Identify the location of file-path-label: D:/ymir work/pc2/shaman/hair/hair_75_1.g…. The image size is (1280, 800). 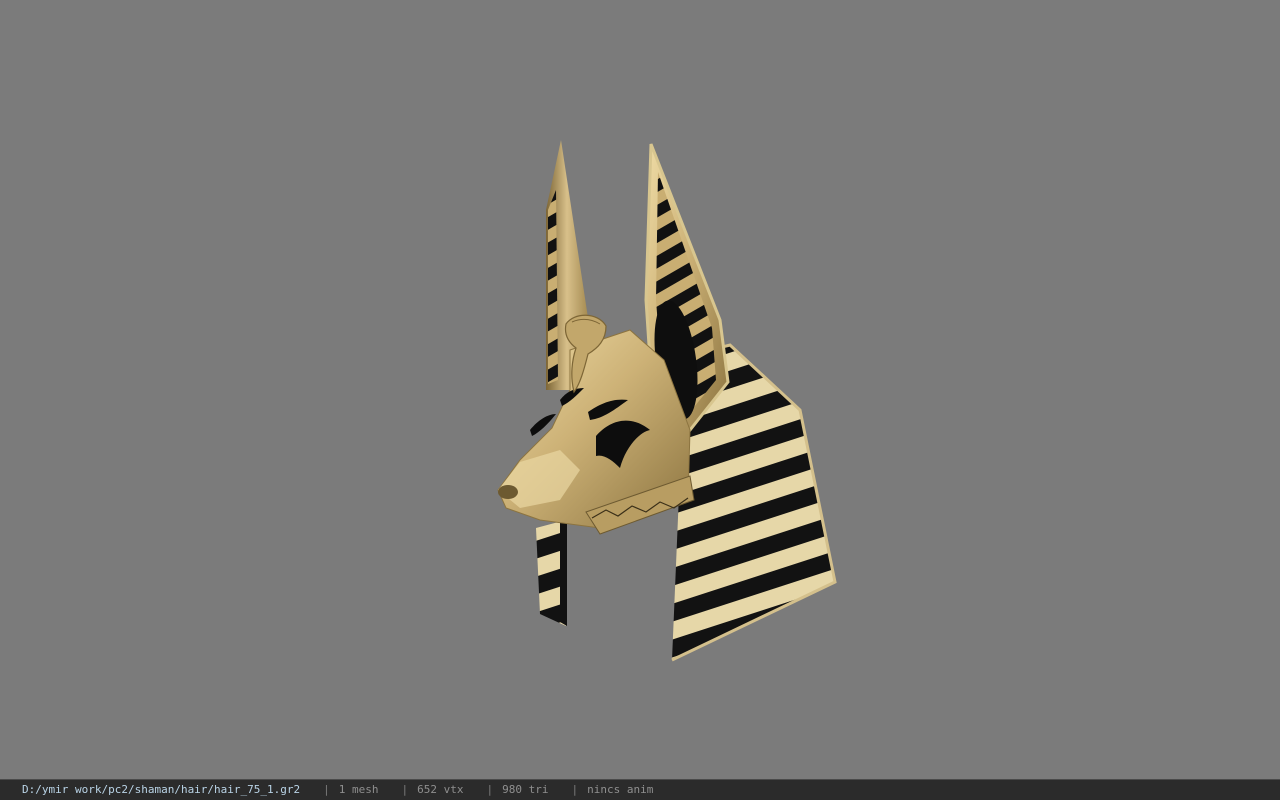
(161, 789).